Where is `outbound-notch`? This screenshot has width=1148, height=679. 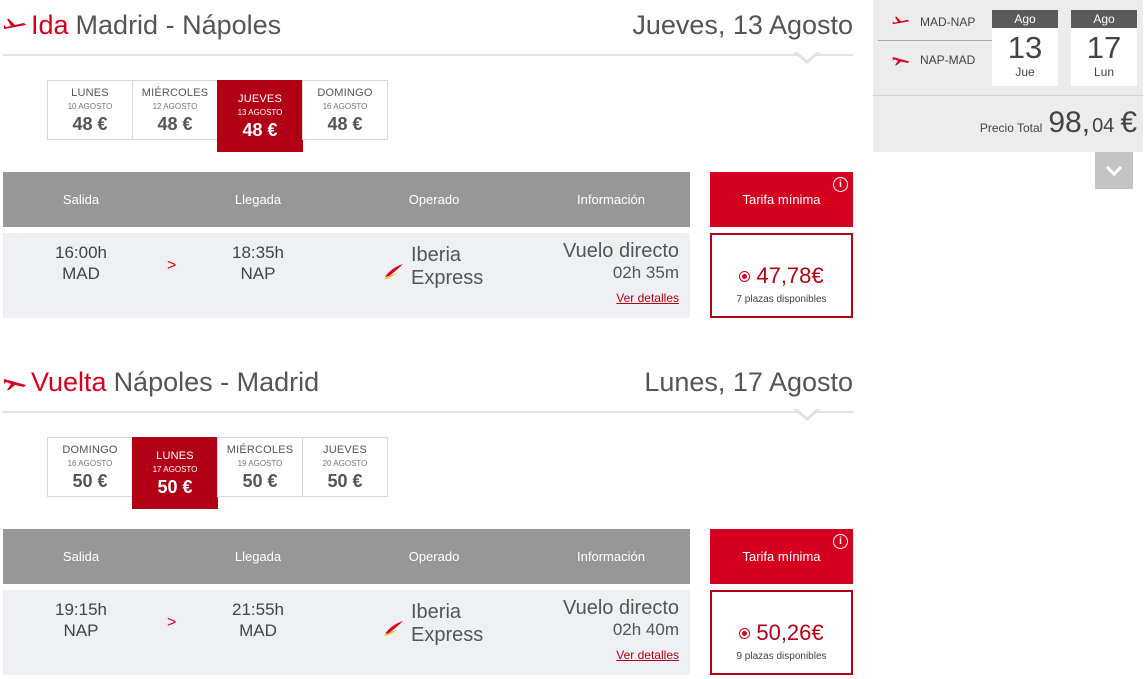
outbound-notch is located at coordinates (807, 57).